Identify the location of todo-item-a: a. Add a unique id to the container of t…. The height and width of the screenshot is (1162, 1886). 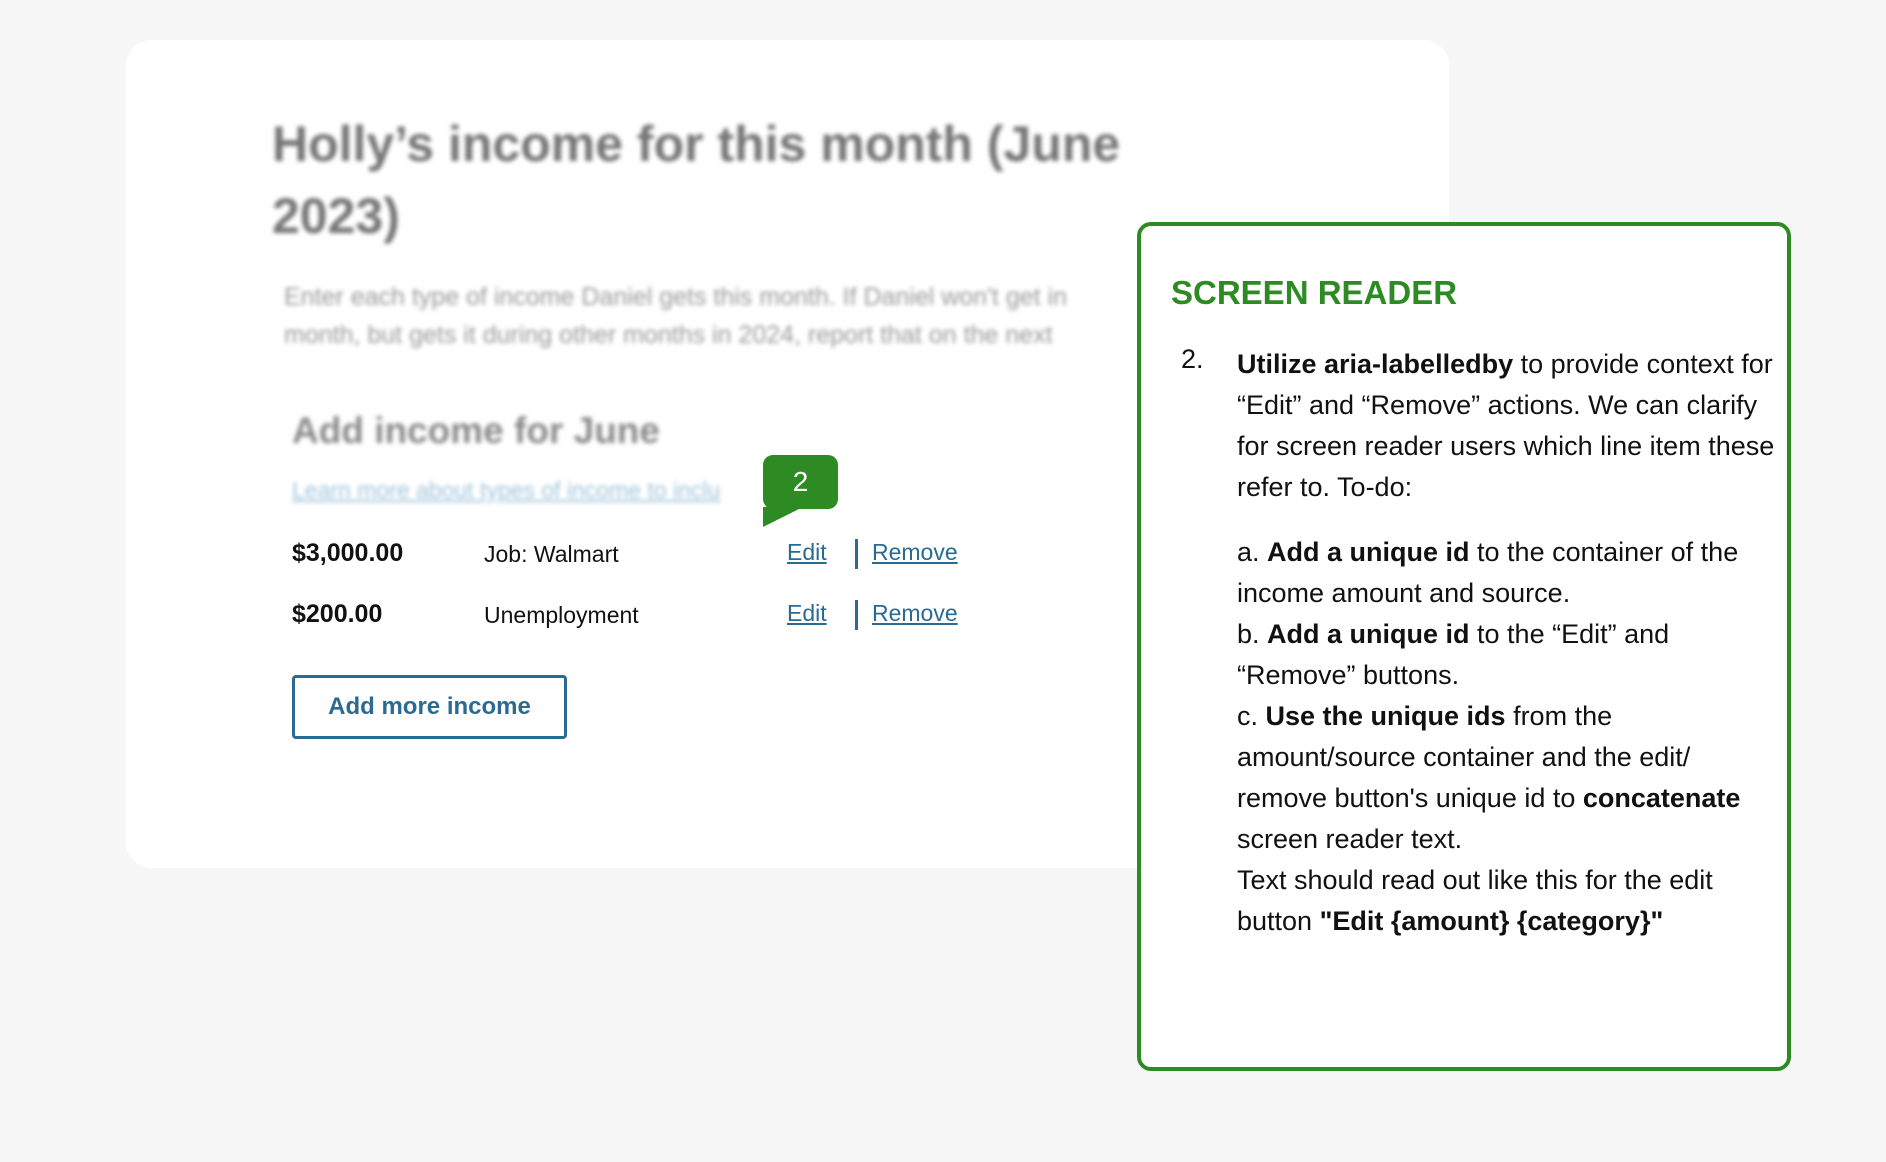
(1507, 573).